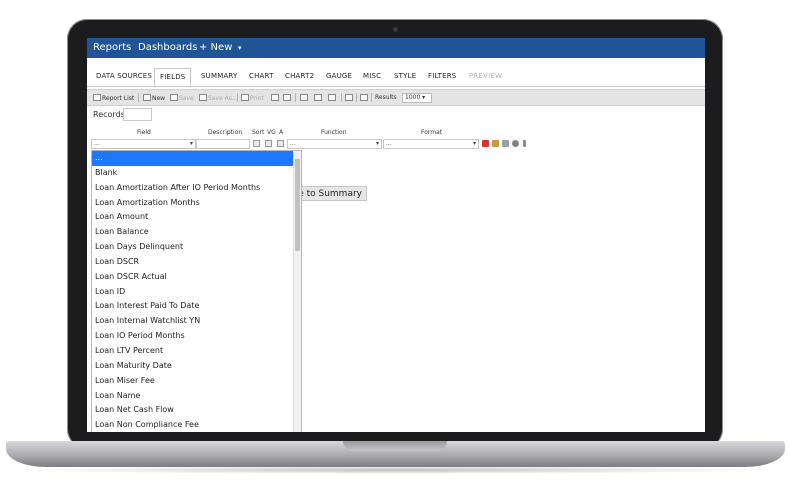 This screenshot has width=790, height=493. I want to click on new-label: New, so click(159, 98).